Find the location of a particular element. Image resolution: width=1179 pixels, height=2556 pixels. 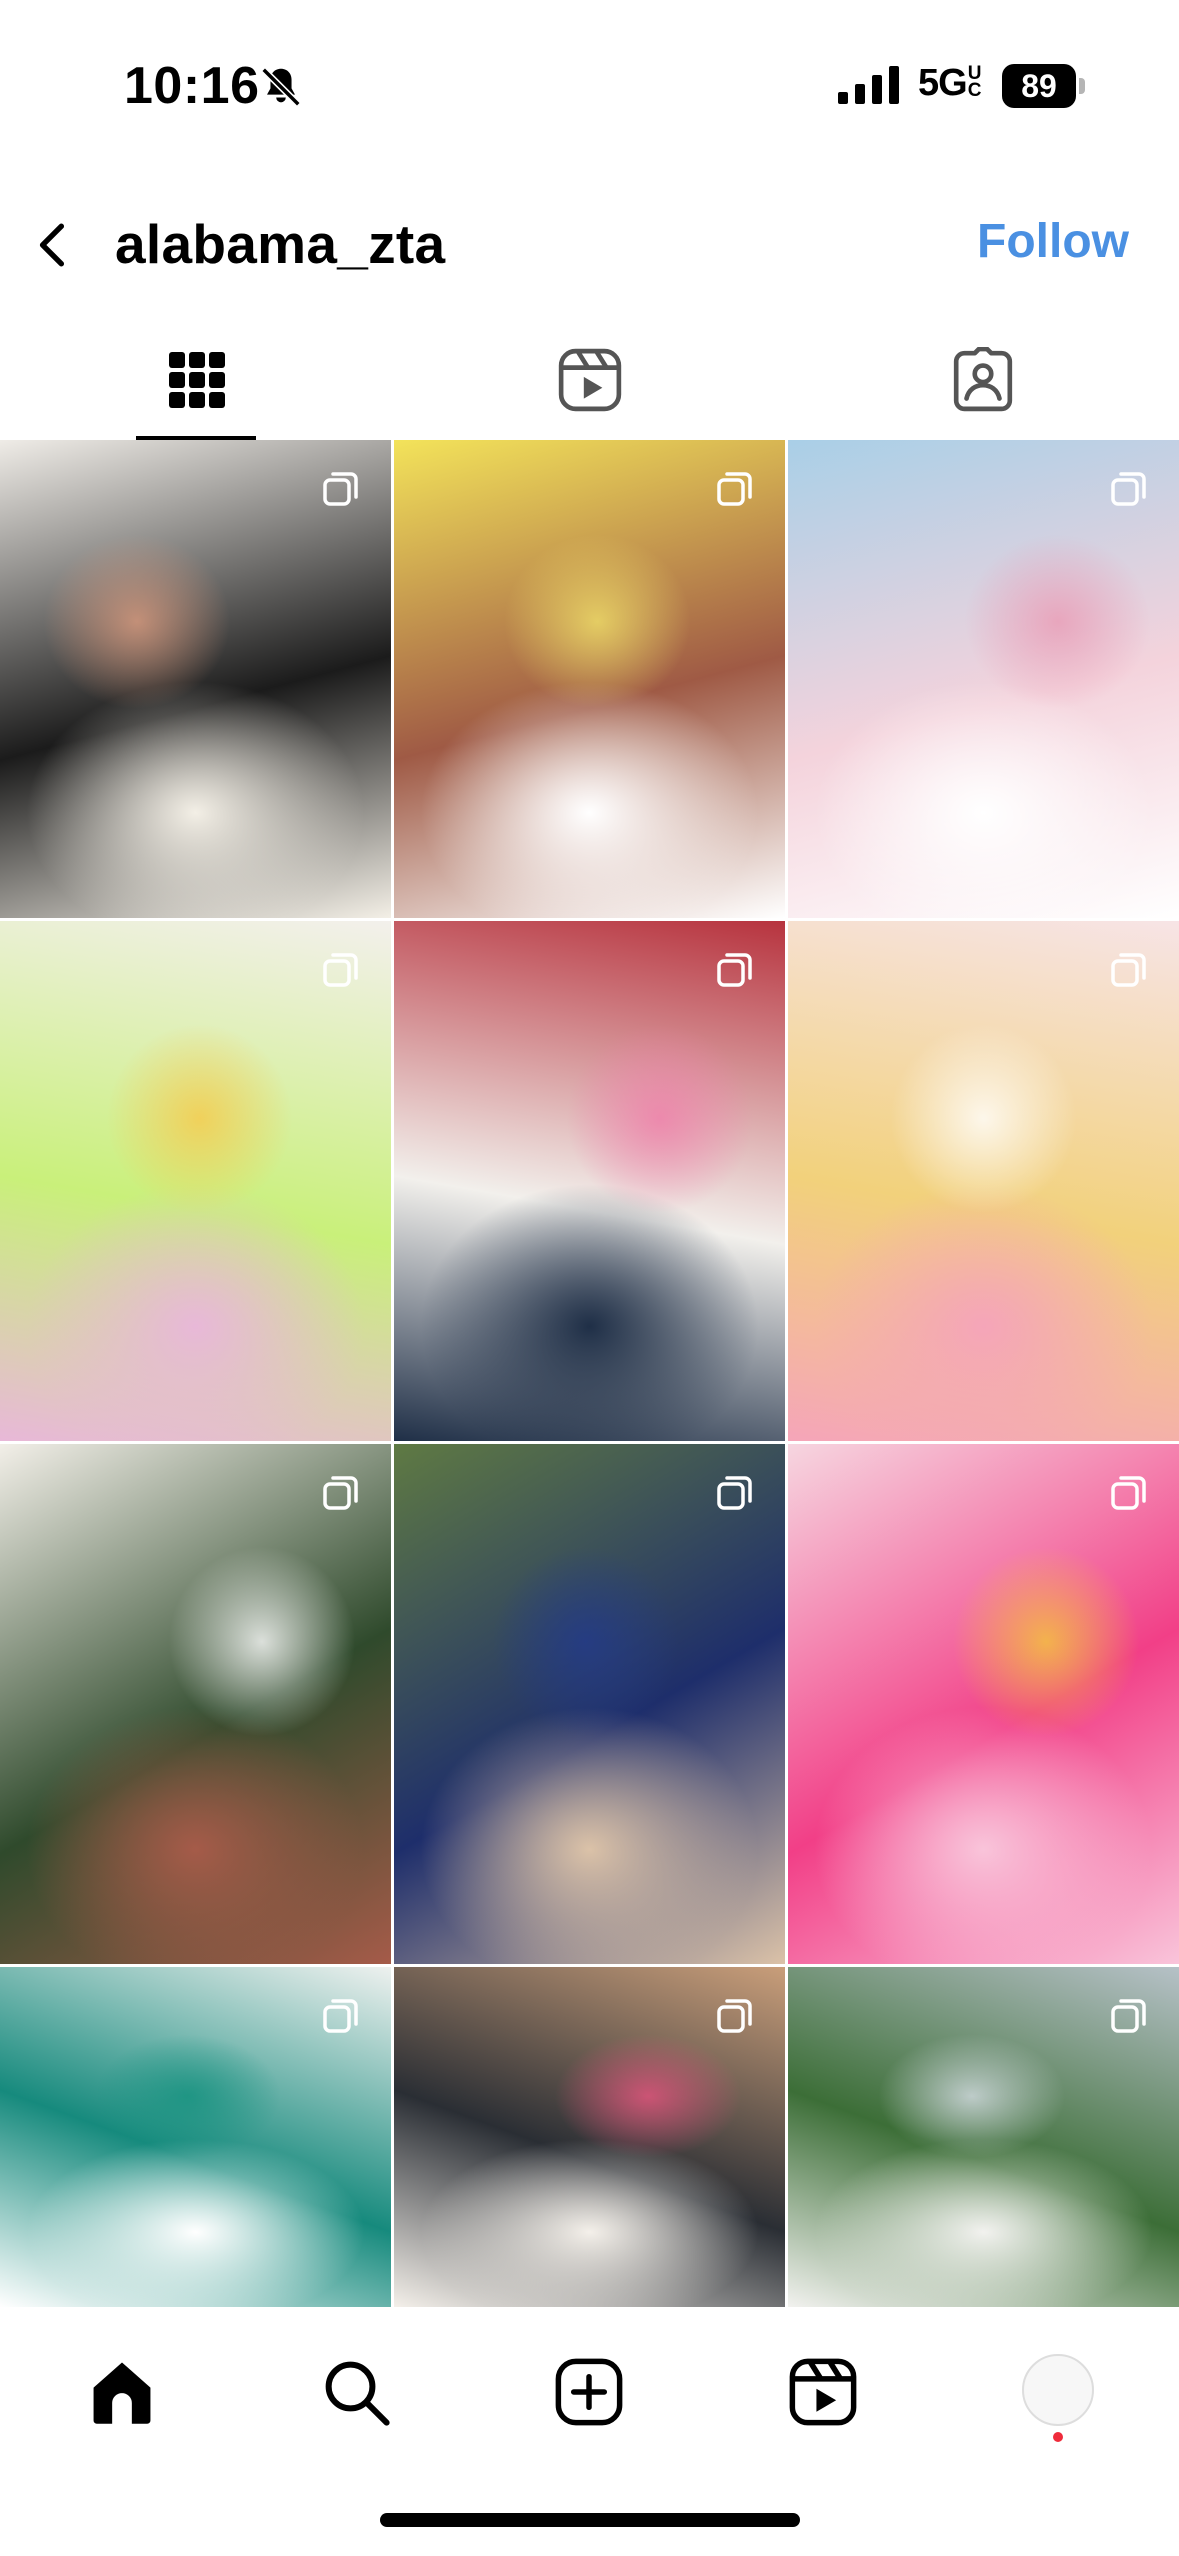

tab-posts-grid is located at coordinates (196, 380).